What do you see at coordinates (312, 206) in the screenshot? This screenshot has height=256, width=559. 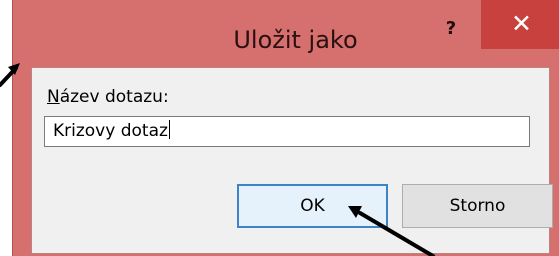 I see `ok-button: OK` at bounding box center [312, 206].